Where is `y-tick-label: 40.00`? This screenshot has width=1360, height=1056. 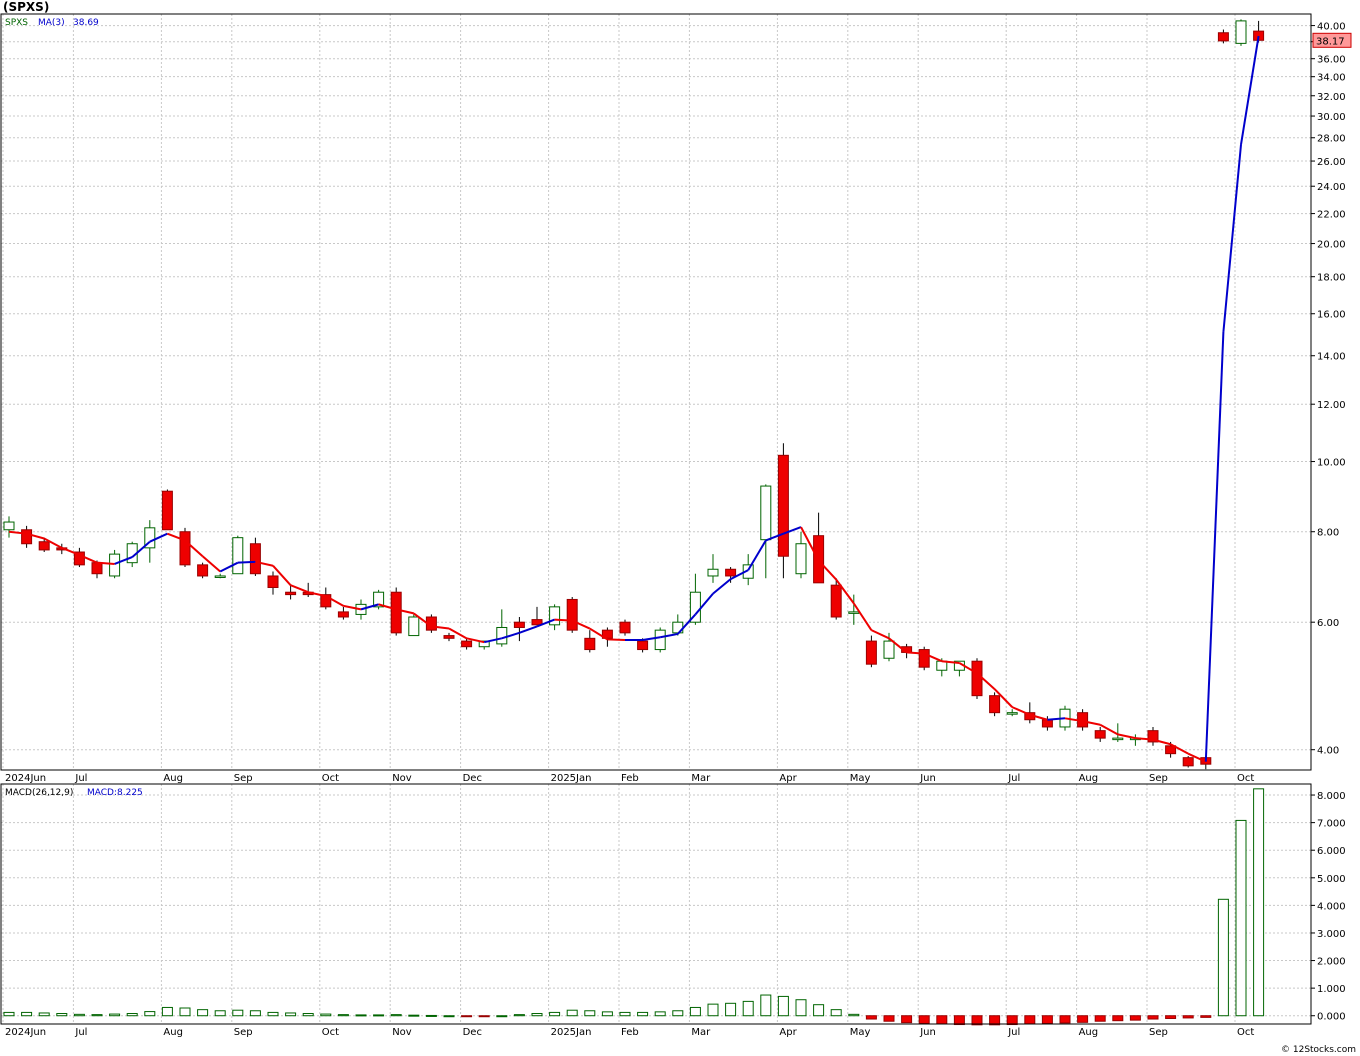
y-tick-label: 40.00 is located at coordinates (1331, 27).